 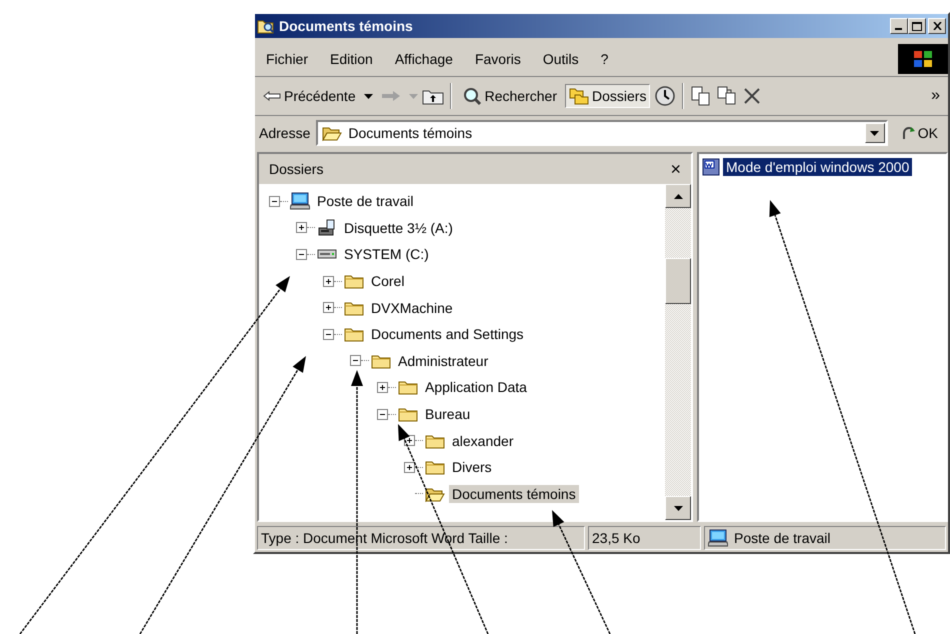 I want to click on window-title: Documents témoins, so click(x=346, y=26).